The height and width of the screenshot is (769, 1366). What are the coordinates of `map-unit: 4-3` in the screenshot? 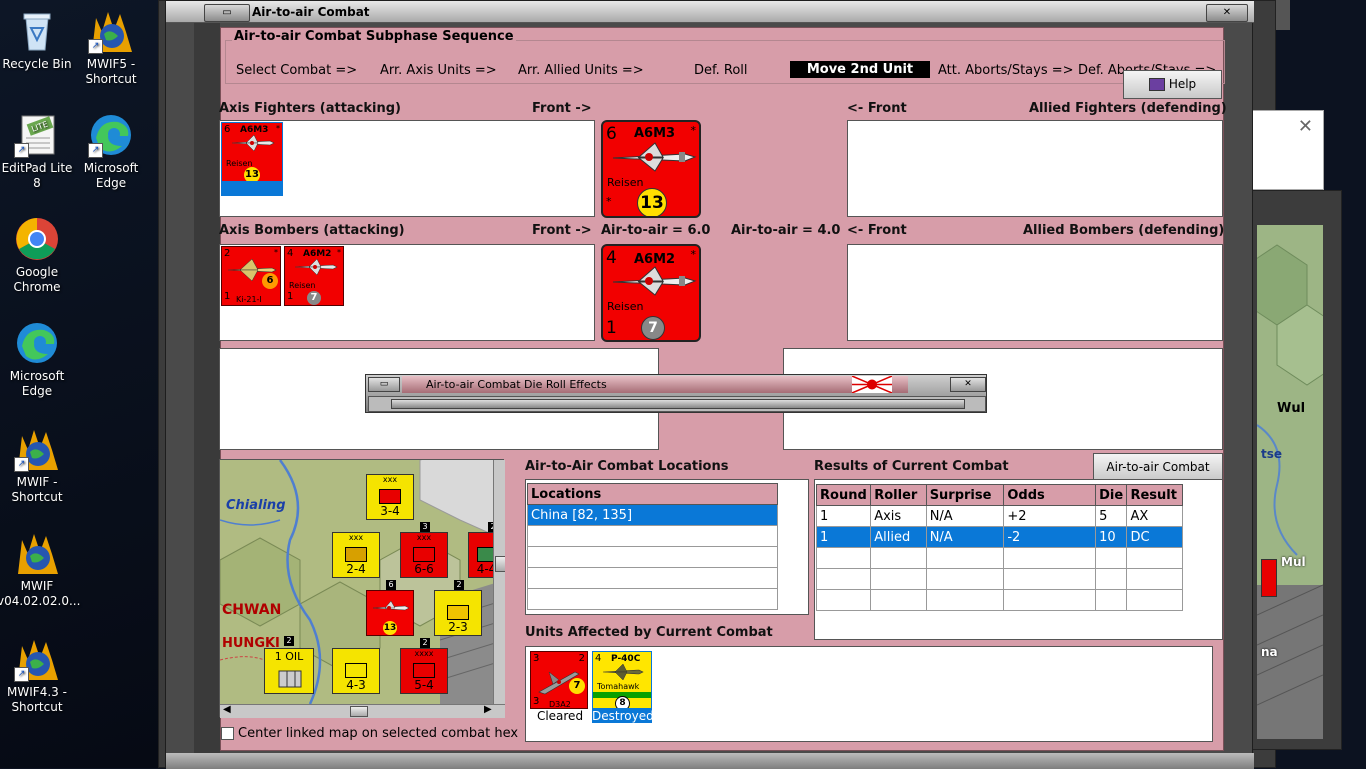 It's located at (356, 671).